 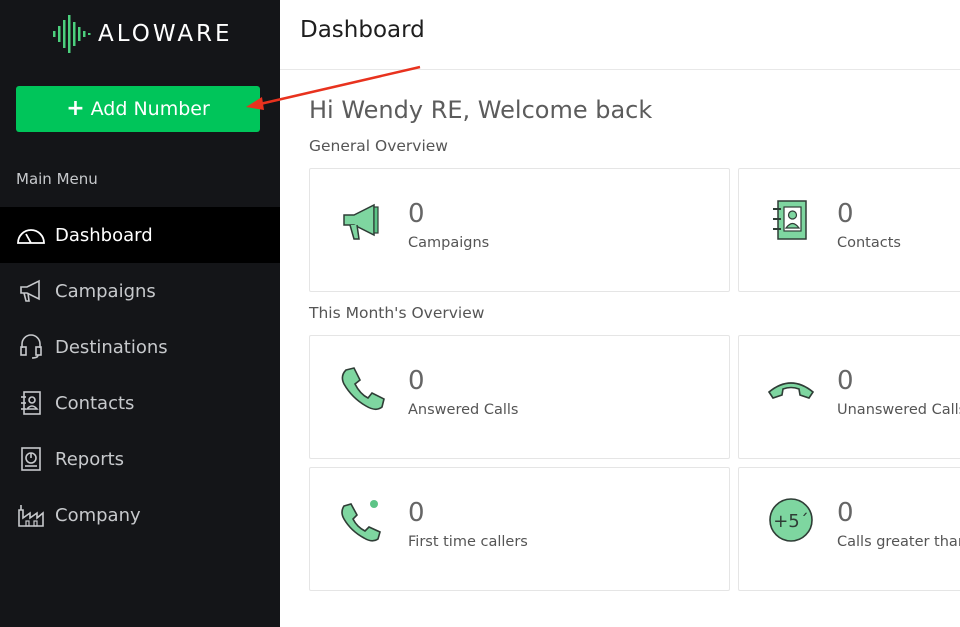 What do you see at coordinates (31, 459) in the screenshot?
I see `report-icon` at bounding box center [31, 459].